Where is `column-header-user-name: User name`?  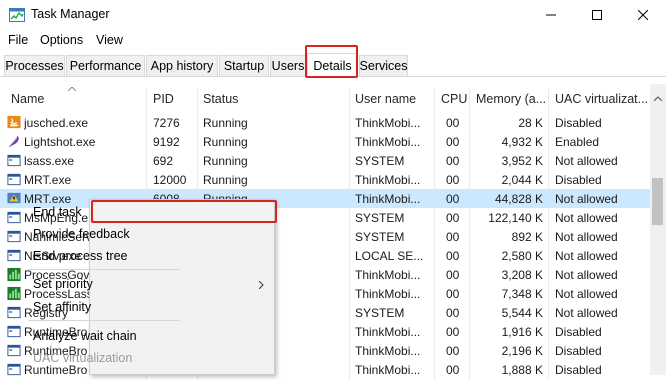
column-header-user-name: User name is located at coordinates (385, 99).